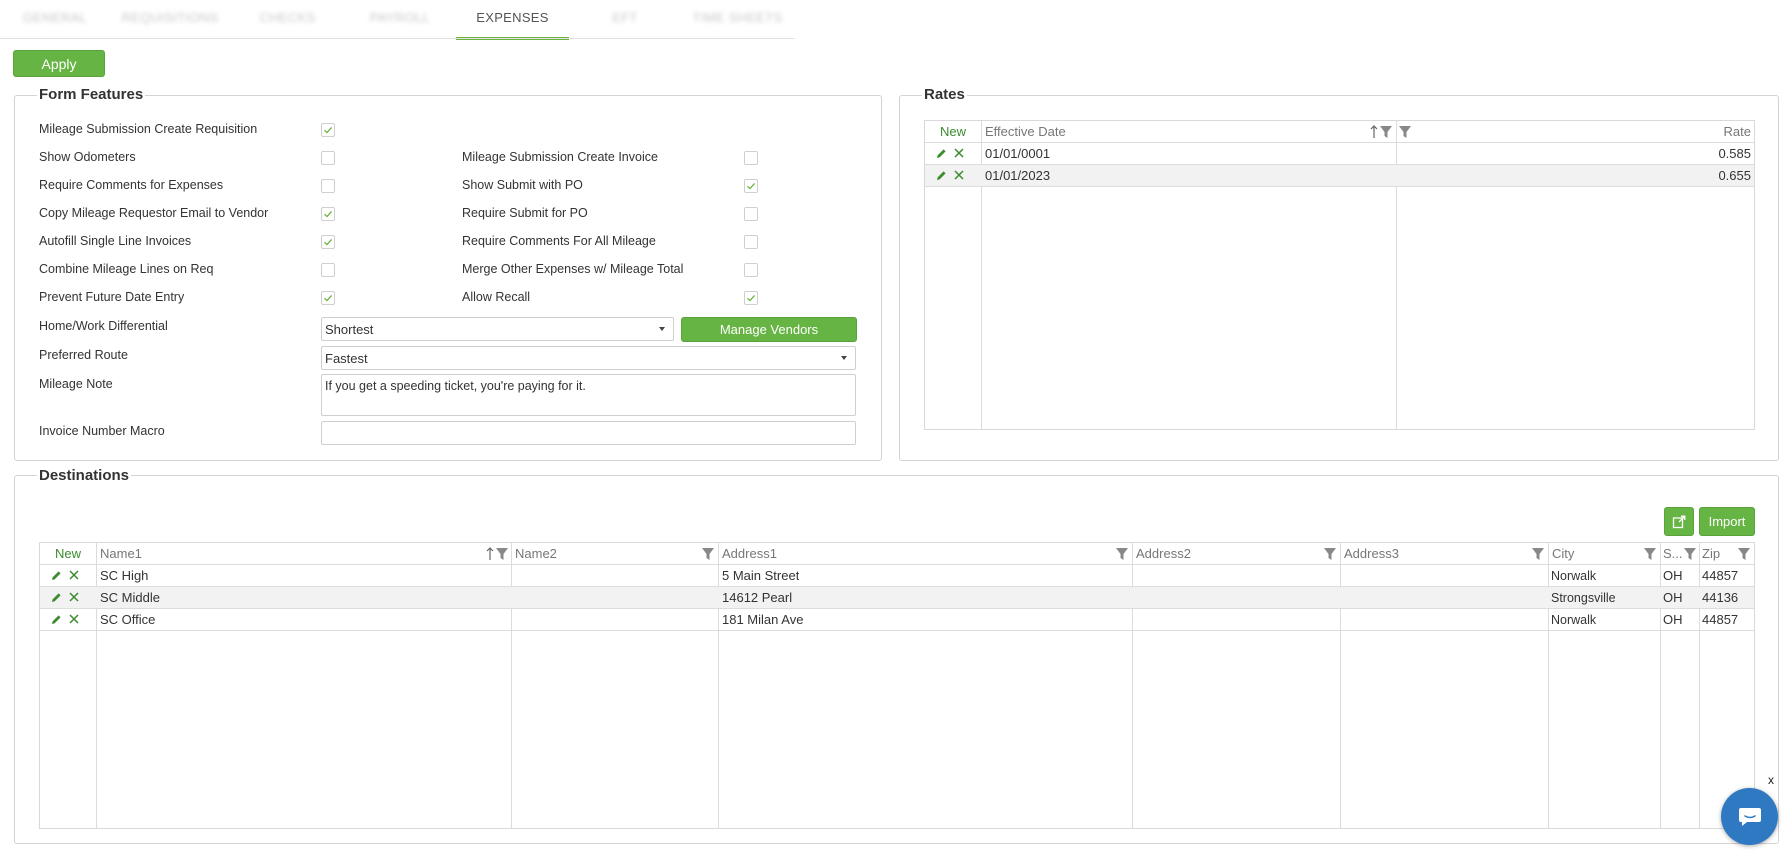  What do you see at coordinates (560, 157) in the screenshot?
I see `label-mileage-create-invoice: Mileage Submission Create Invoice` at bounding box center [560, 157].